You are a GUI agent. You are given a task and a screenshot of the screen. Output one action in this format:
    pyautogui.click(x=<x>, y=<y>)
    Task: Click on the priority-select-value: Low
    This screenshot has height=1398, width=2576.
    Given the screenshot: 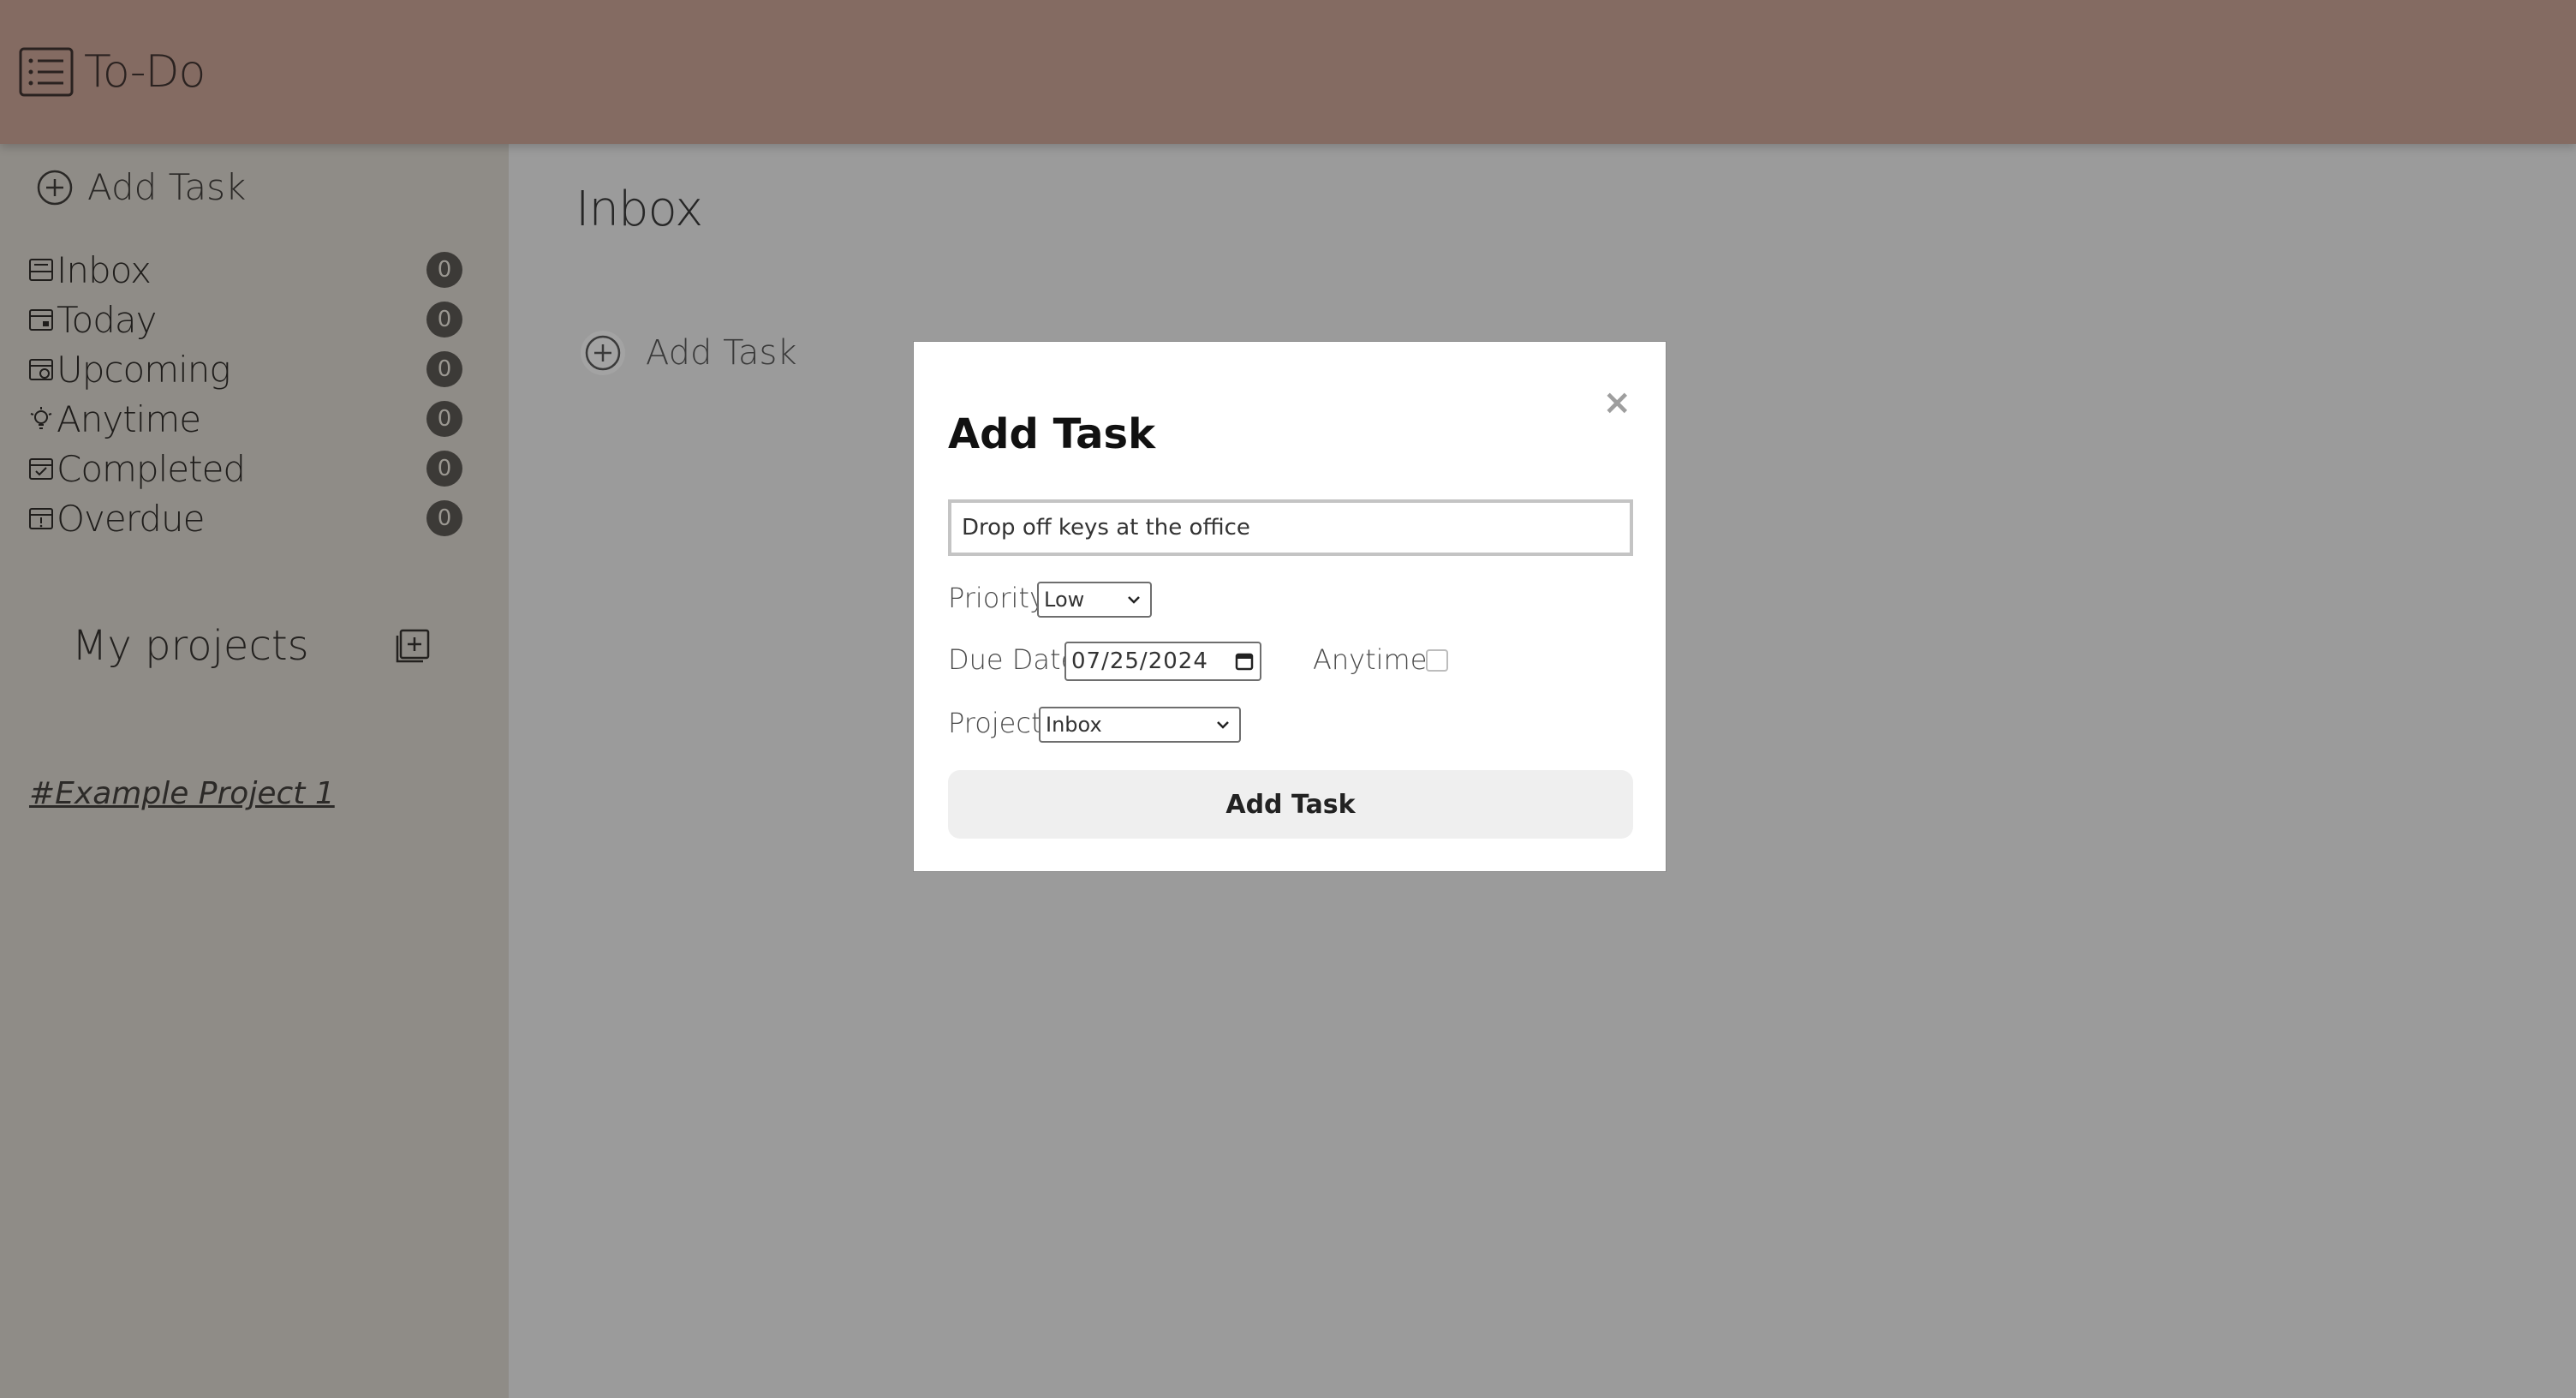 What is the action you would take?
    pyautogui.click(x=1064, y=600)
    